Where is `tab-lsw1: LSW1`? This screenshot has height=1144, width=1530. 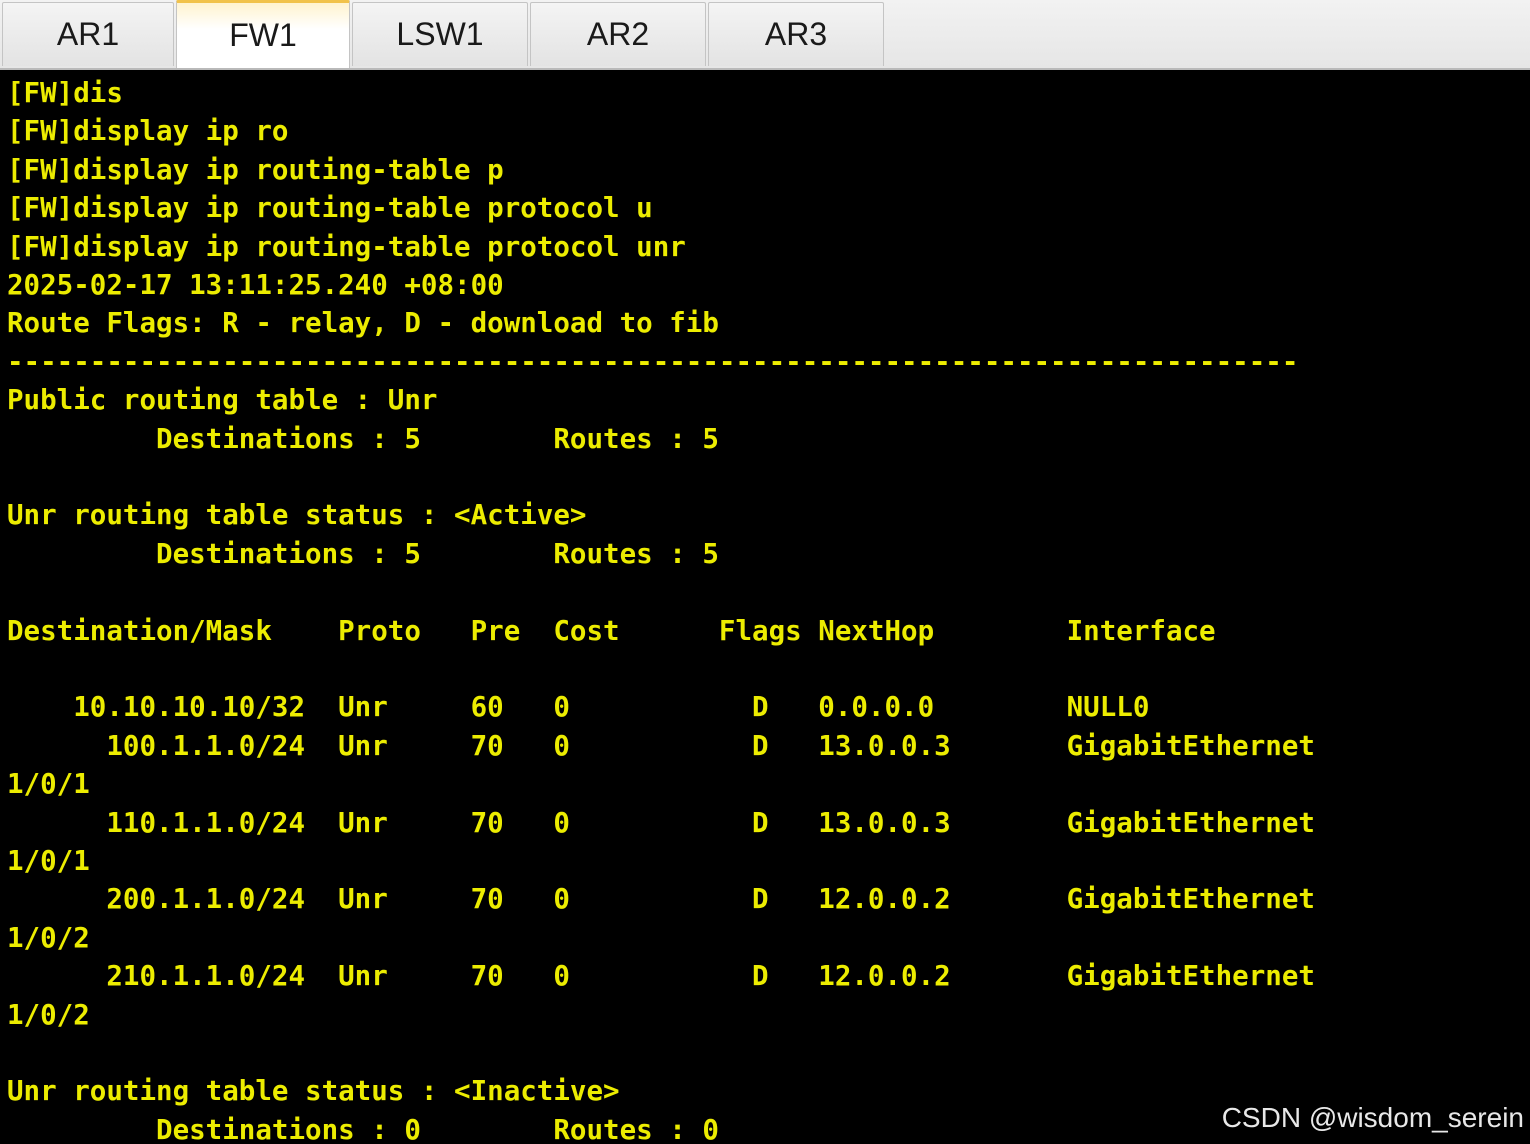
tab-lsw1: LSW1 is located at coordinates (440, 34).